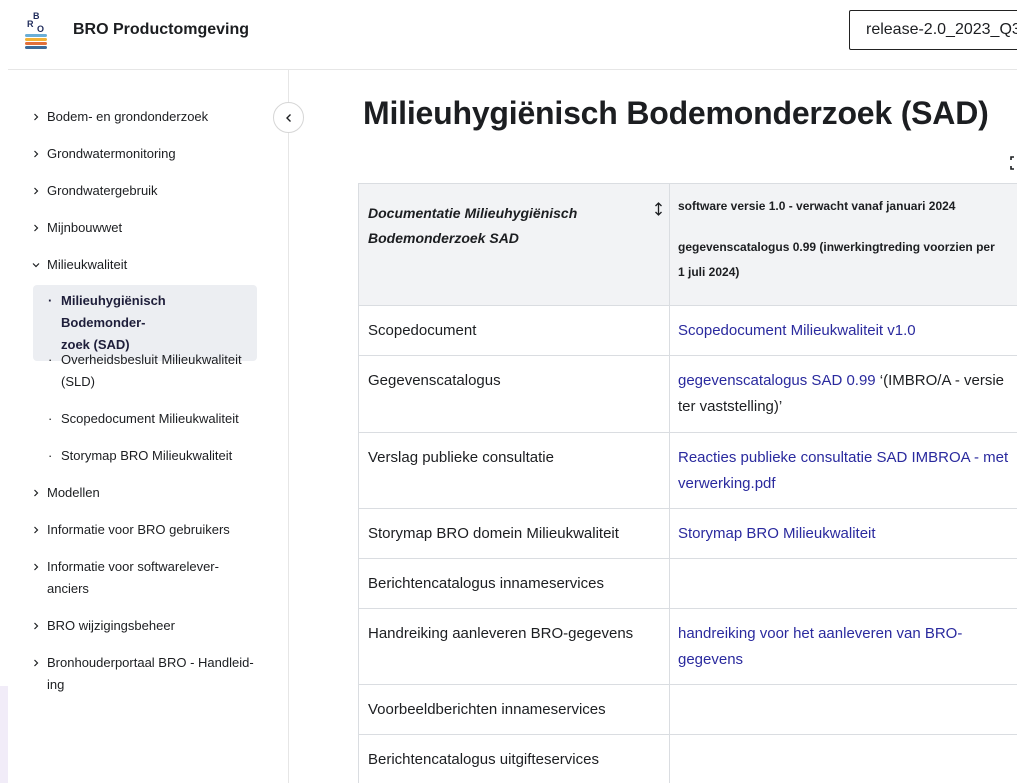  Describe the element at coordinates (473, 213) in the screenshot. I see `table-header-label-line1: Documentatie Milieuhygiënisch` at that location.